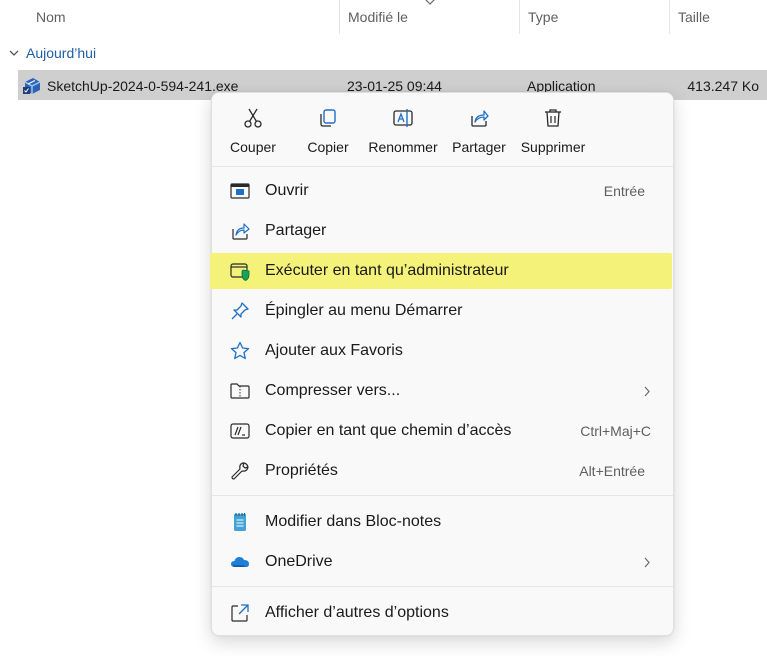 The height and width of the screenshot is (656, 767). What do you see at coordinates (479, 147) in the screenshot?
I see `share-label: Partager` at bounding box center [479, 147].